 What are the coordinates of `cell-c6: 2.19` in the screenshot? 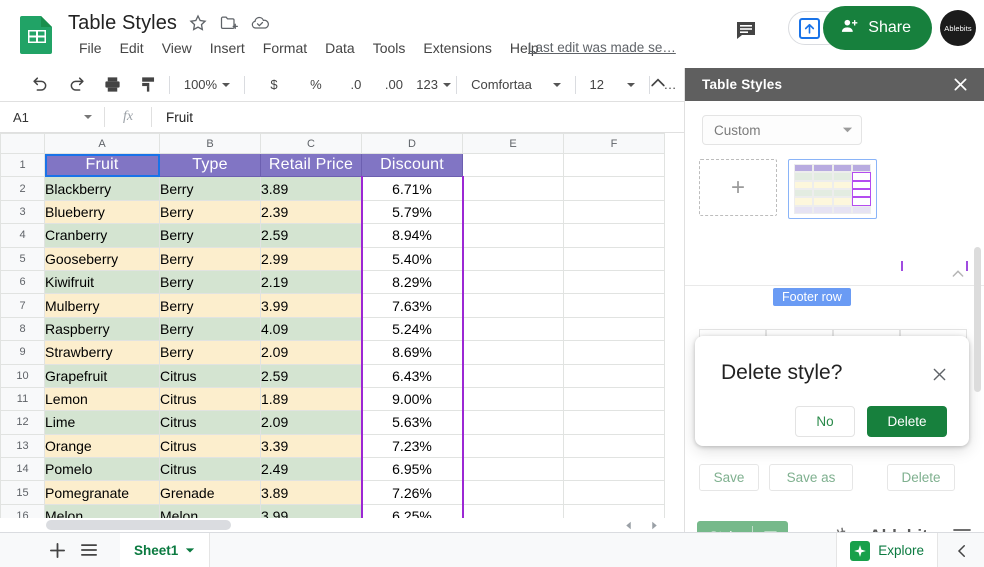 It's located at (311, 282).